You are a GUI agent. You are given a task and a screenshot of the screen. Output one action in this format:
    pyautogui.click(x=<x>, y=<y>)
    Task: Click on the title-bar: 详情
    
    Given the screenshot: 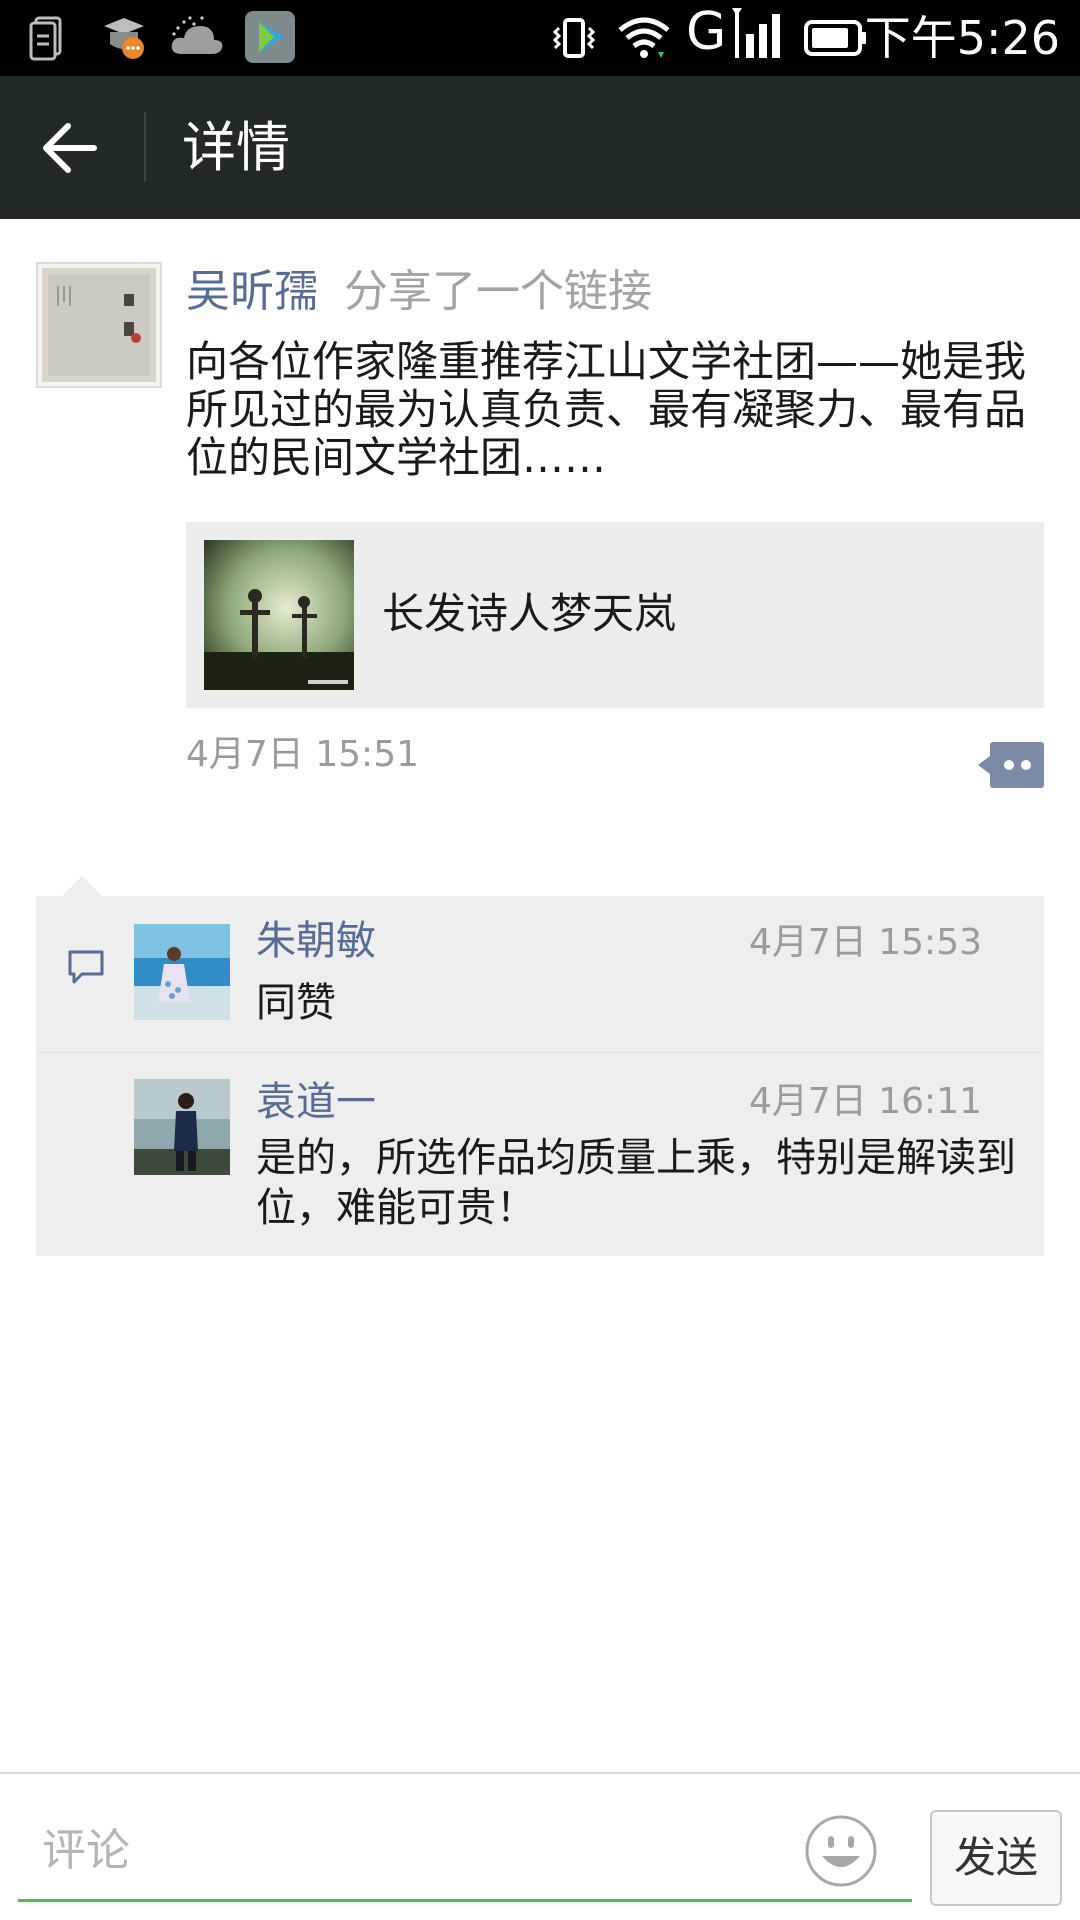 What is the action you would take?
    pyautogui.click(x=540, y=147)
    